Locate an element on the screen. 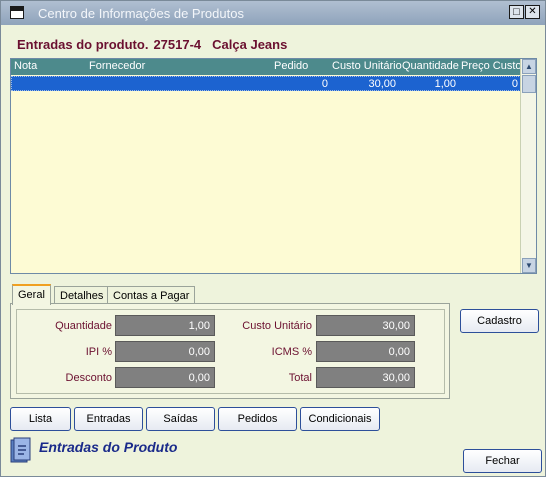 This screenshot has width=546, height=477. tab-geral: Geral is located at coordinates (31, 294).